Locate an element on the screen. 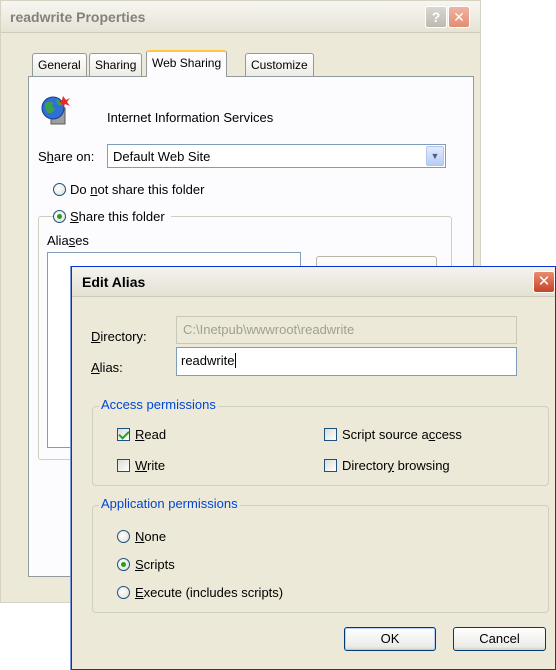 The height and width of the screenshot is (670, 556). alias-label: Alias: is located at coordinates (107, 367).